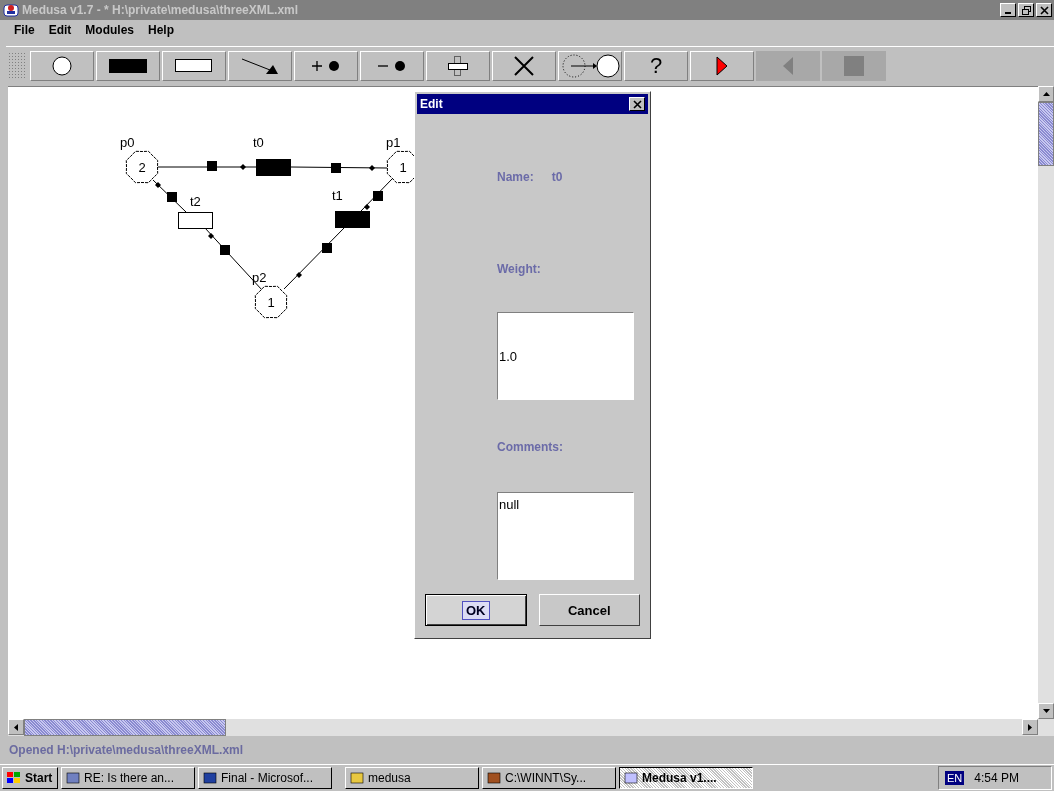 The image size is (1054, 791). What do you see at coordinates (60, 30) in the screenshot?
I see `menu-item: Edit` at bounding box center [60, 30].